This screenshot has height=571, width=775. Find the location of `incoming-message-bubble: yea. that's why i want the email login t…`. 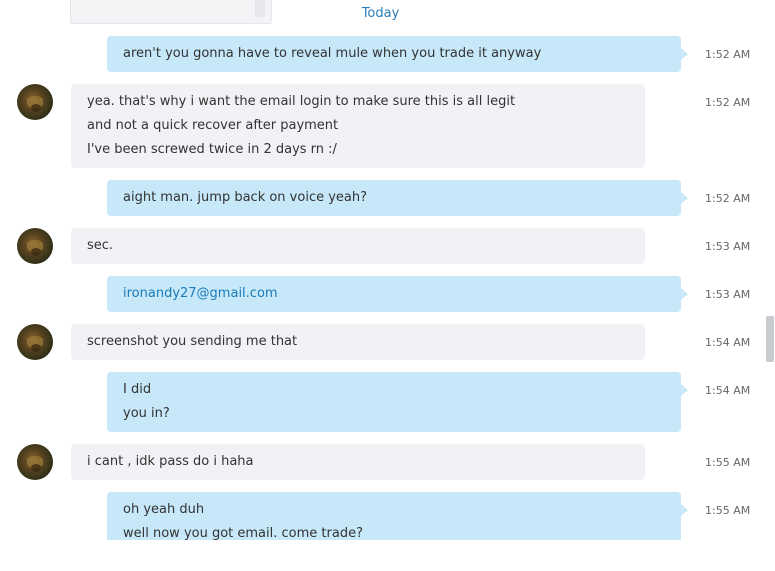

incoming-message-bubble: yea. that's why i want the email login t… is located at coordinates (358, 126).